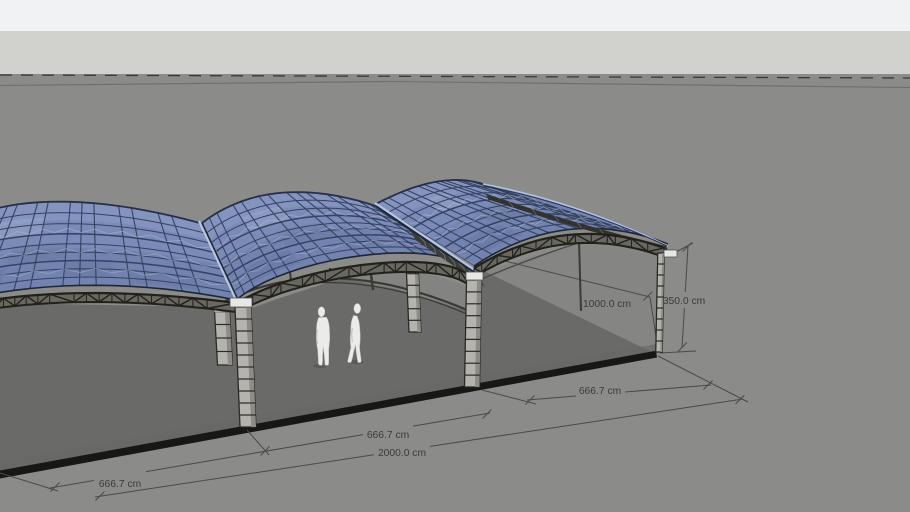 The width and height of the screenshot is (910, 512). What do you see at coordinates (402, 453) in the screenshot?
I see `svg-text: 2000.0 cm` at bounding box center [402, 453].